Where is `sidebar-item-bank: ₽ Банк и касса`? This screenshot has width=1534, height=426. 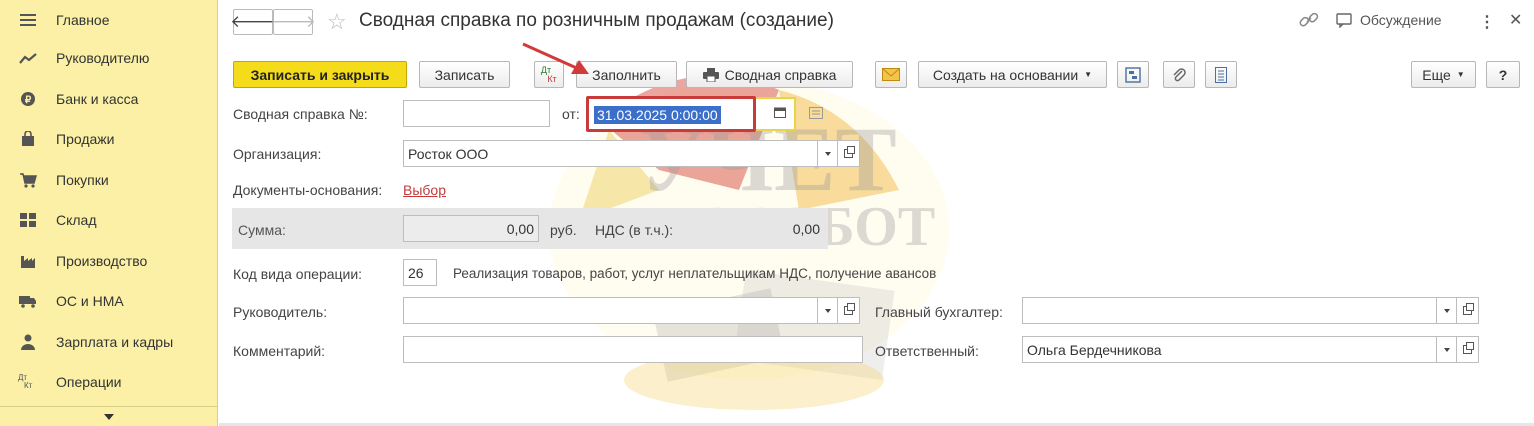 sidebar-item-bank: ₽ Банк и касса is located at coordinates (109, 99).